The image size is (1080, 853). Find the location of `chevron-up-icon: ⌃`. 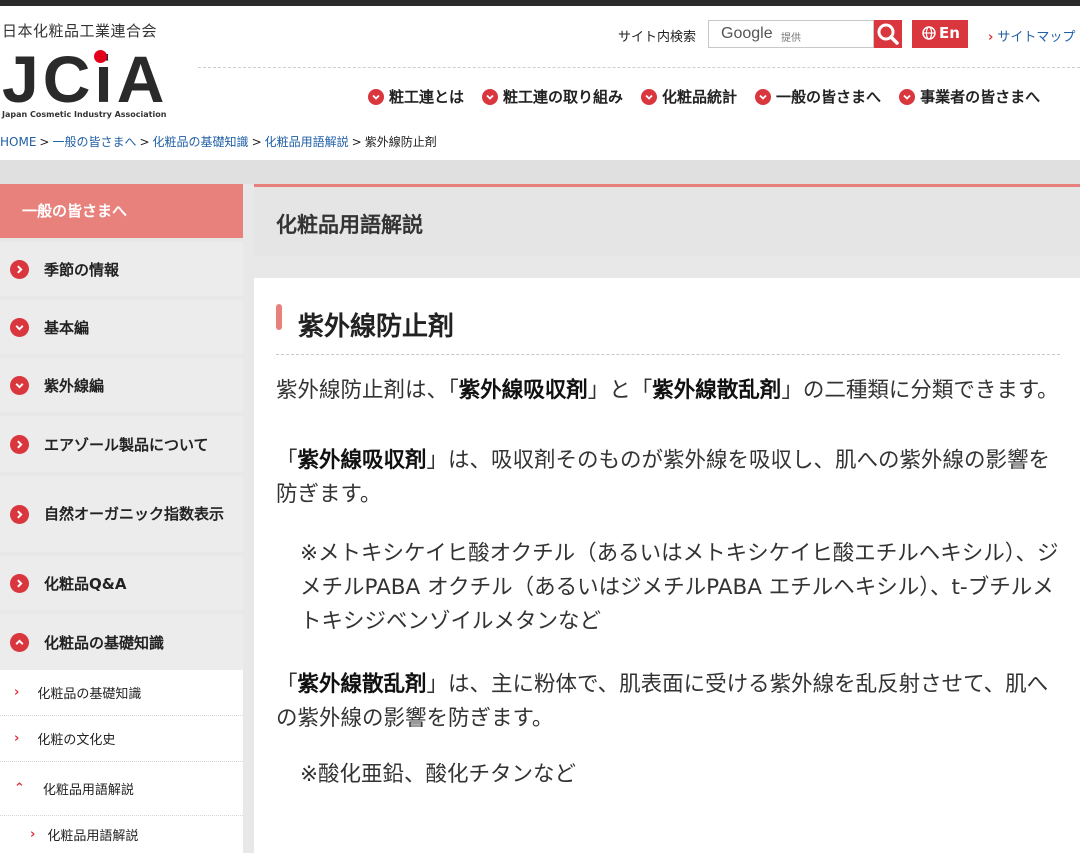

chevron-up-icon: ⌃ is located at coordinates (19, 788).